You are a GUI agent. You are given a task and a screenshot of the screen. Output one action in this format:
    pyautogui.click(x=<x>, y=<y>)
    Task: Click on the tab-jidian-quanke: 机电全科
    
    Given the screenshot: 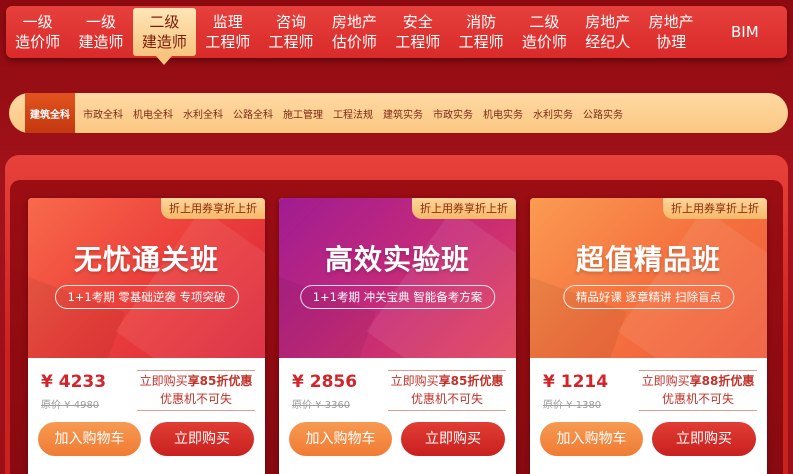 What is the action you would take?
    pyautogui.click(x=153, y=113)
    